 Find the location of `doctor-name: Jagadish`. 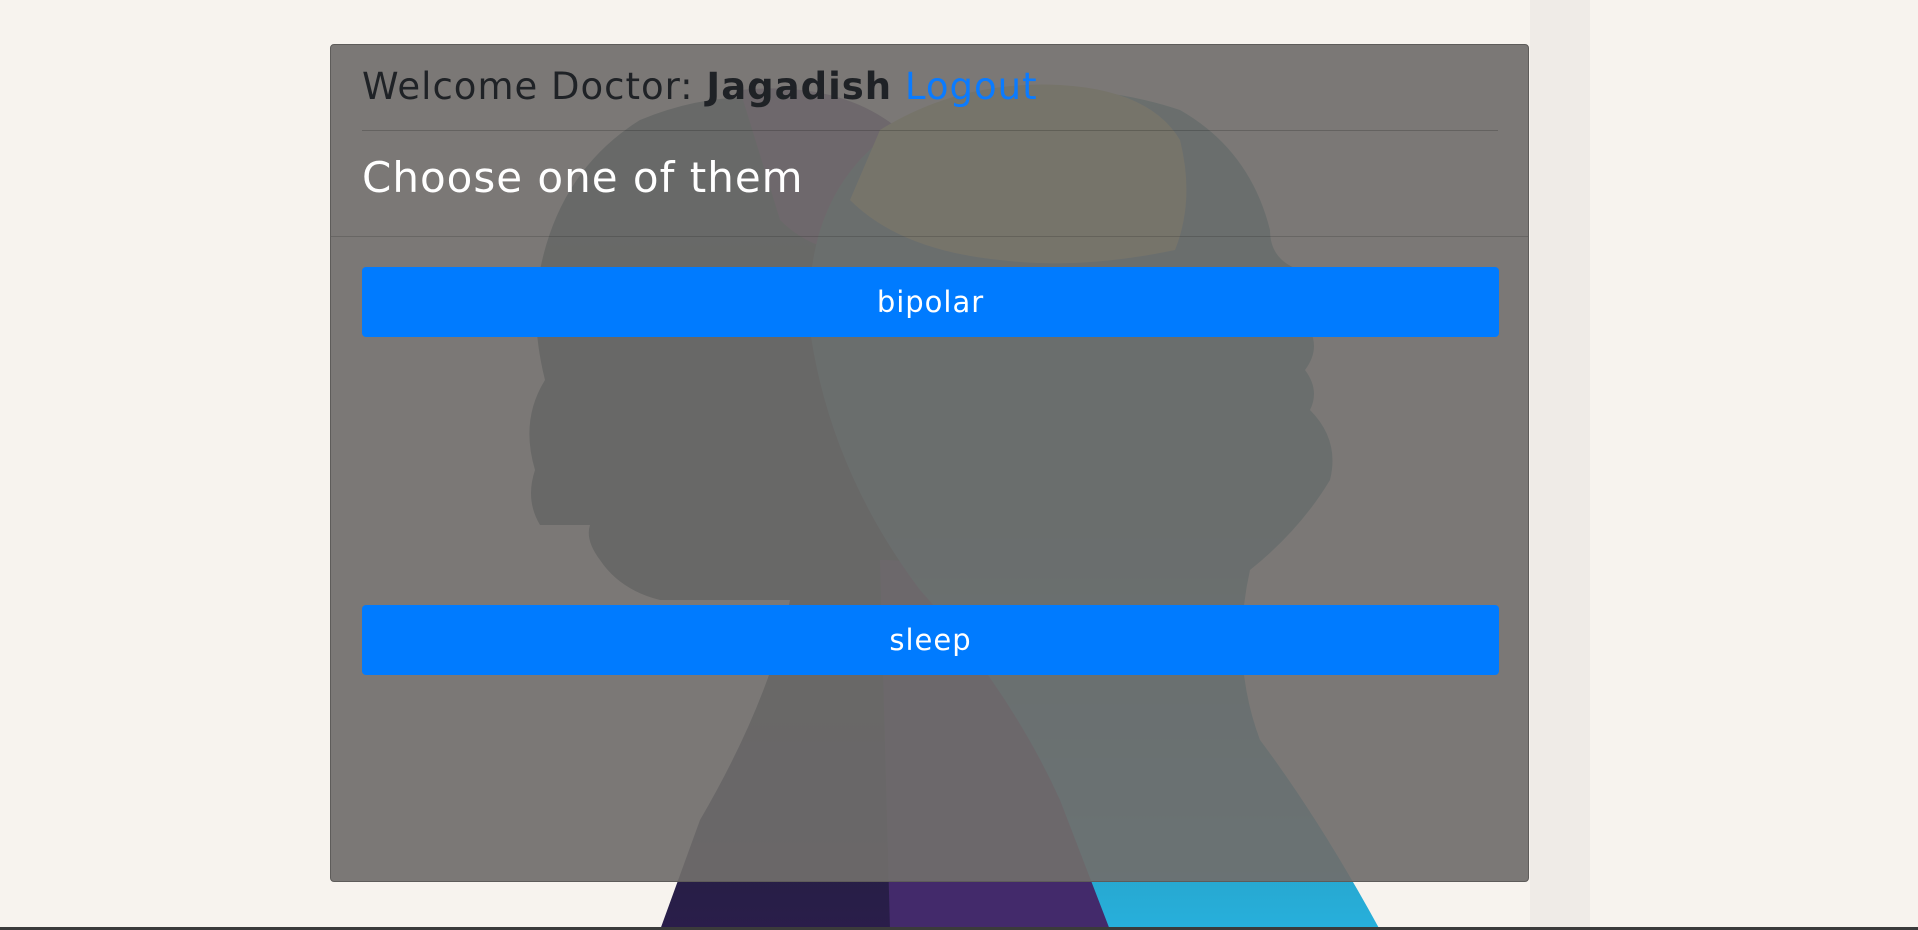

doctor-name: Jagadish is located at coordinates (799, 86).